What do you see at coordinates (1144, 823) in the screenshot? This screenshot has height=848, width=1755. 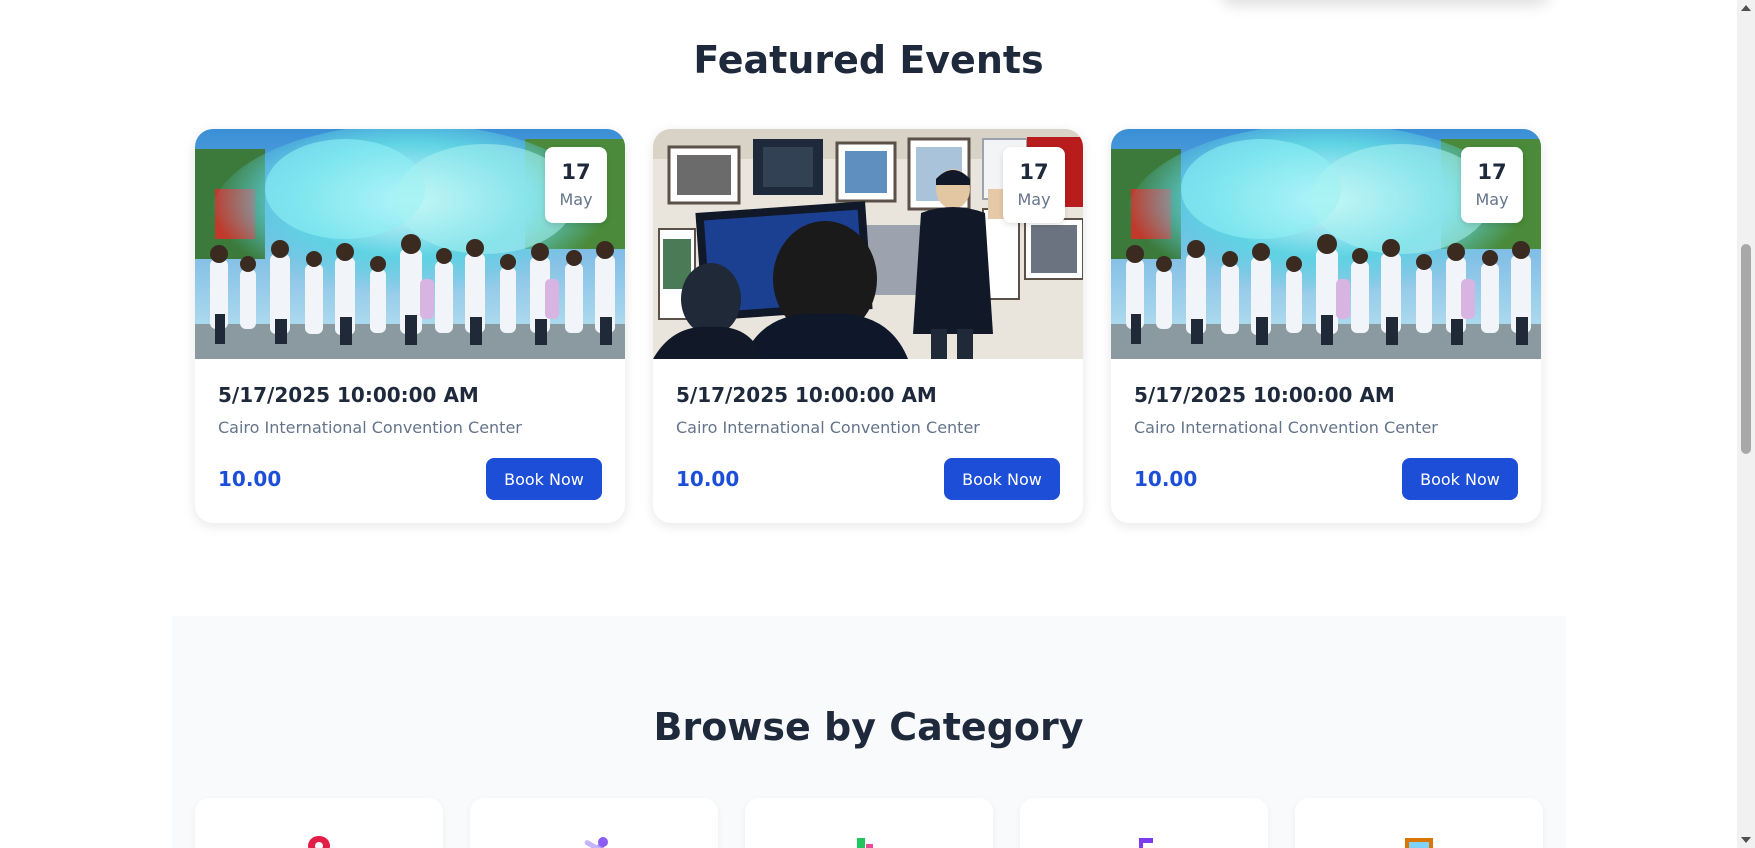 I see `category-card-music` at bounding box center [1144, 823].